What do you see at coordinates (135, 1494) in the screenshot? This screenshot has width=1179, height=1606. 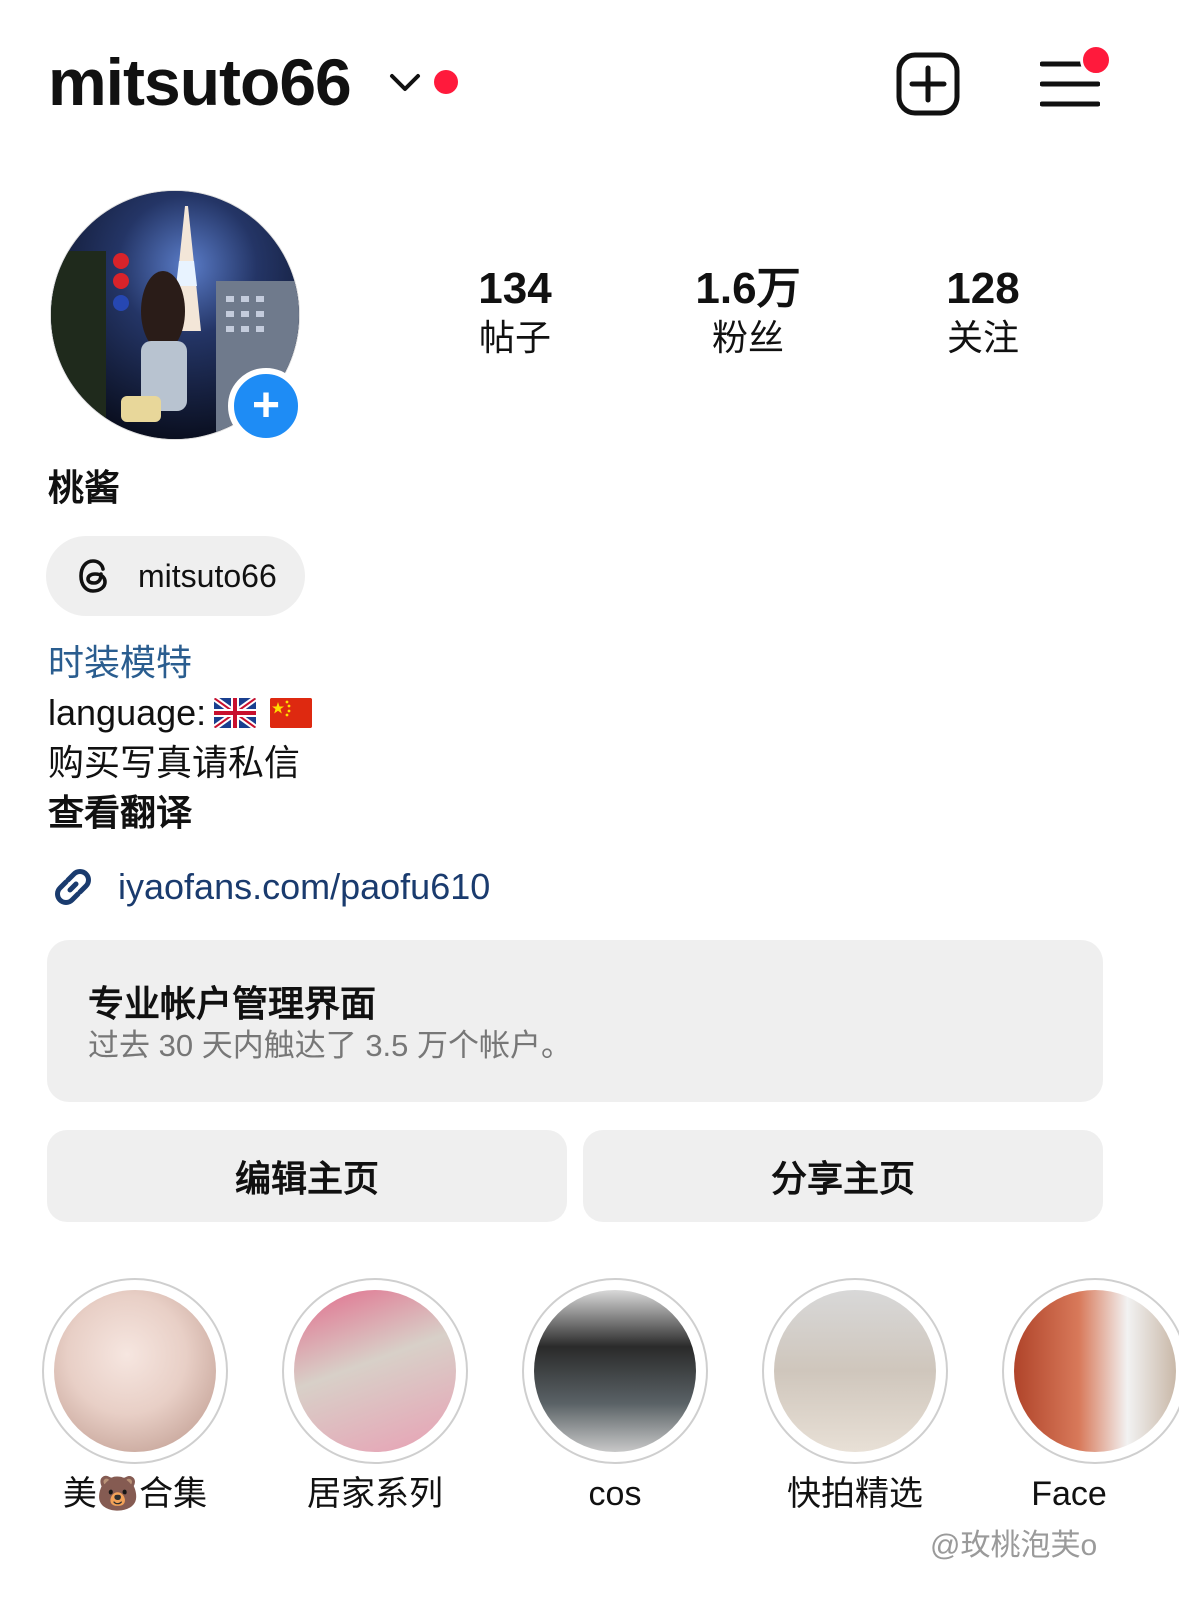 I see `highlight-label: 美🐻合集` at bounding box center [135, 1494].